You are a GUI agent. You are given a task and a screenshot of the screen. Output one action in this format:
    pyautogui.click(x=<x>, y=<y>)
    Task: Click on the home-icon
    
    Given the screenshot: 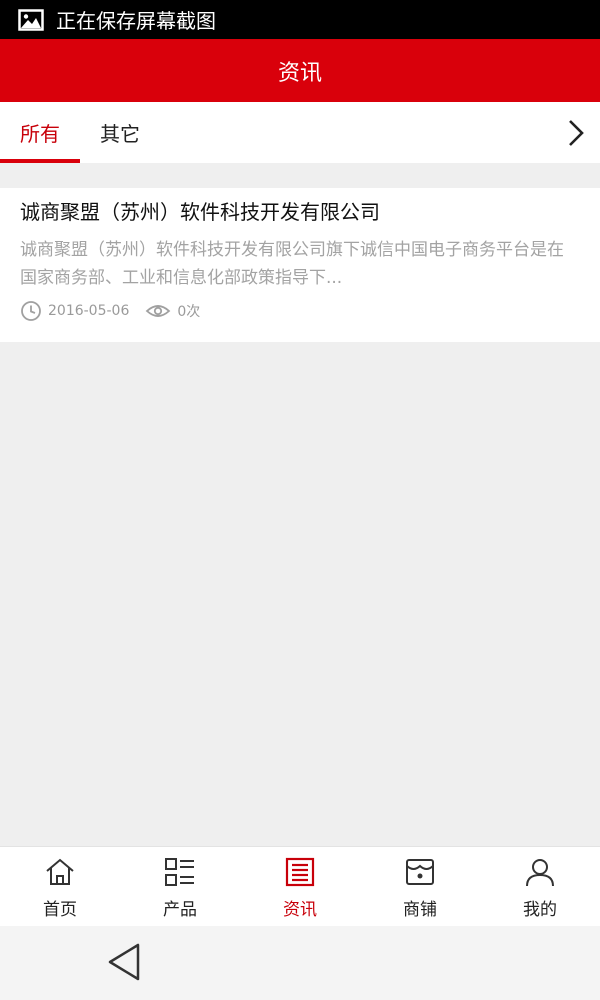 What is the action you would take?
    pyautogui.click(x=60, y=872)
    